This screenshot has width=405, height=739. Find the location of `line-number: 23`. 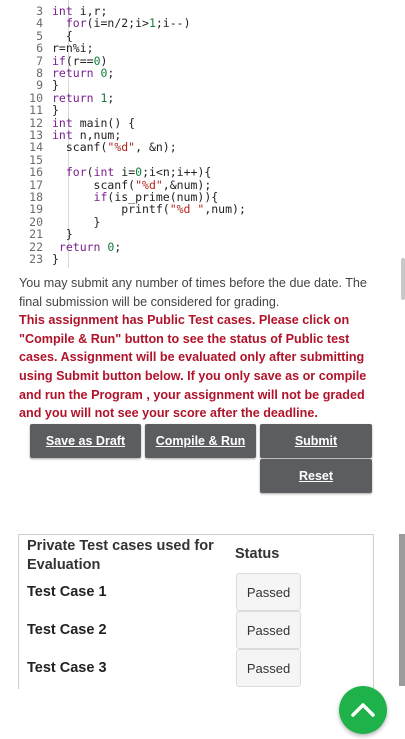

line-number: 23 is located at coordinates (36, 259).